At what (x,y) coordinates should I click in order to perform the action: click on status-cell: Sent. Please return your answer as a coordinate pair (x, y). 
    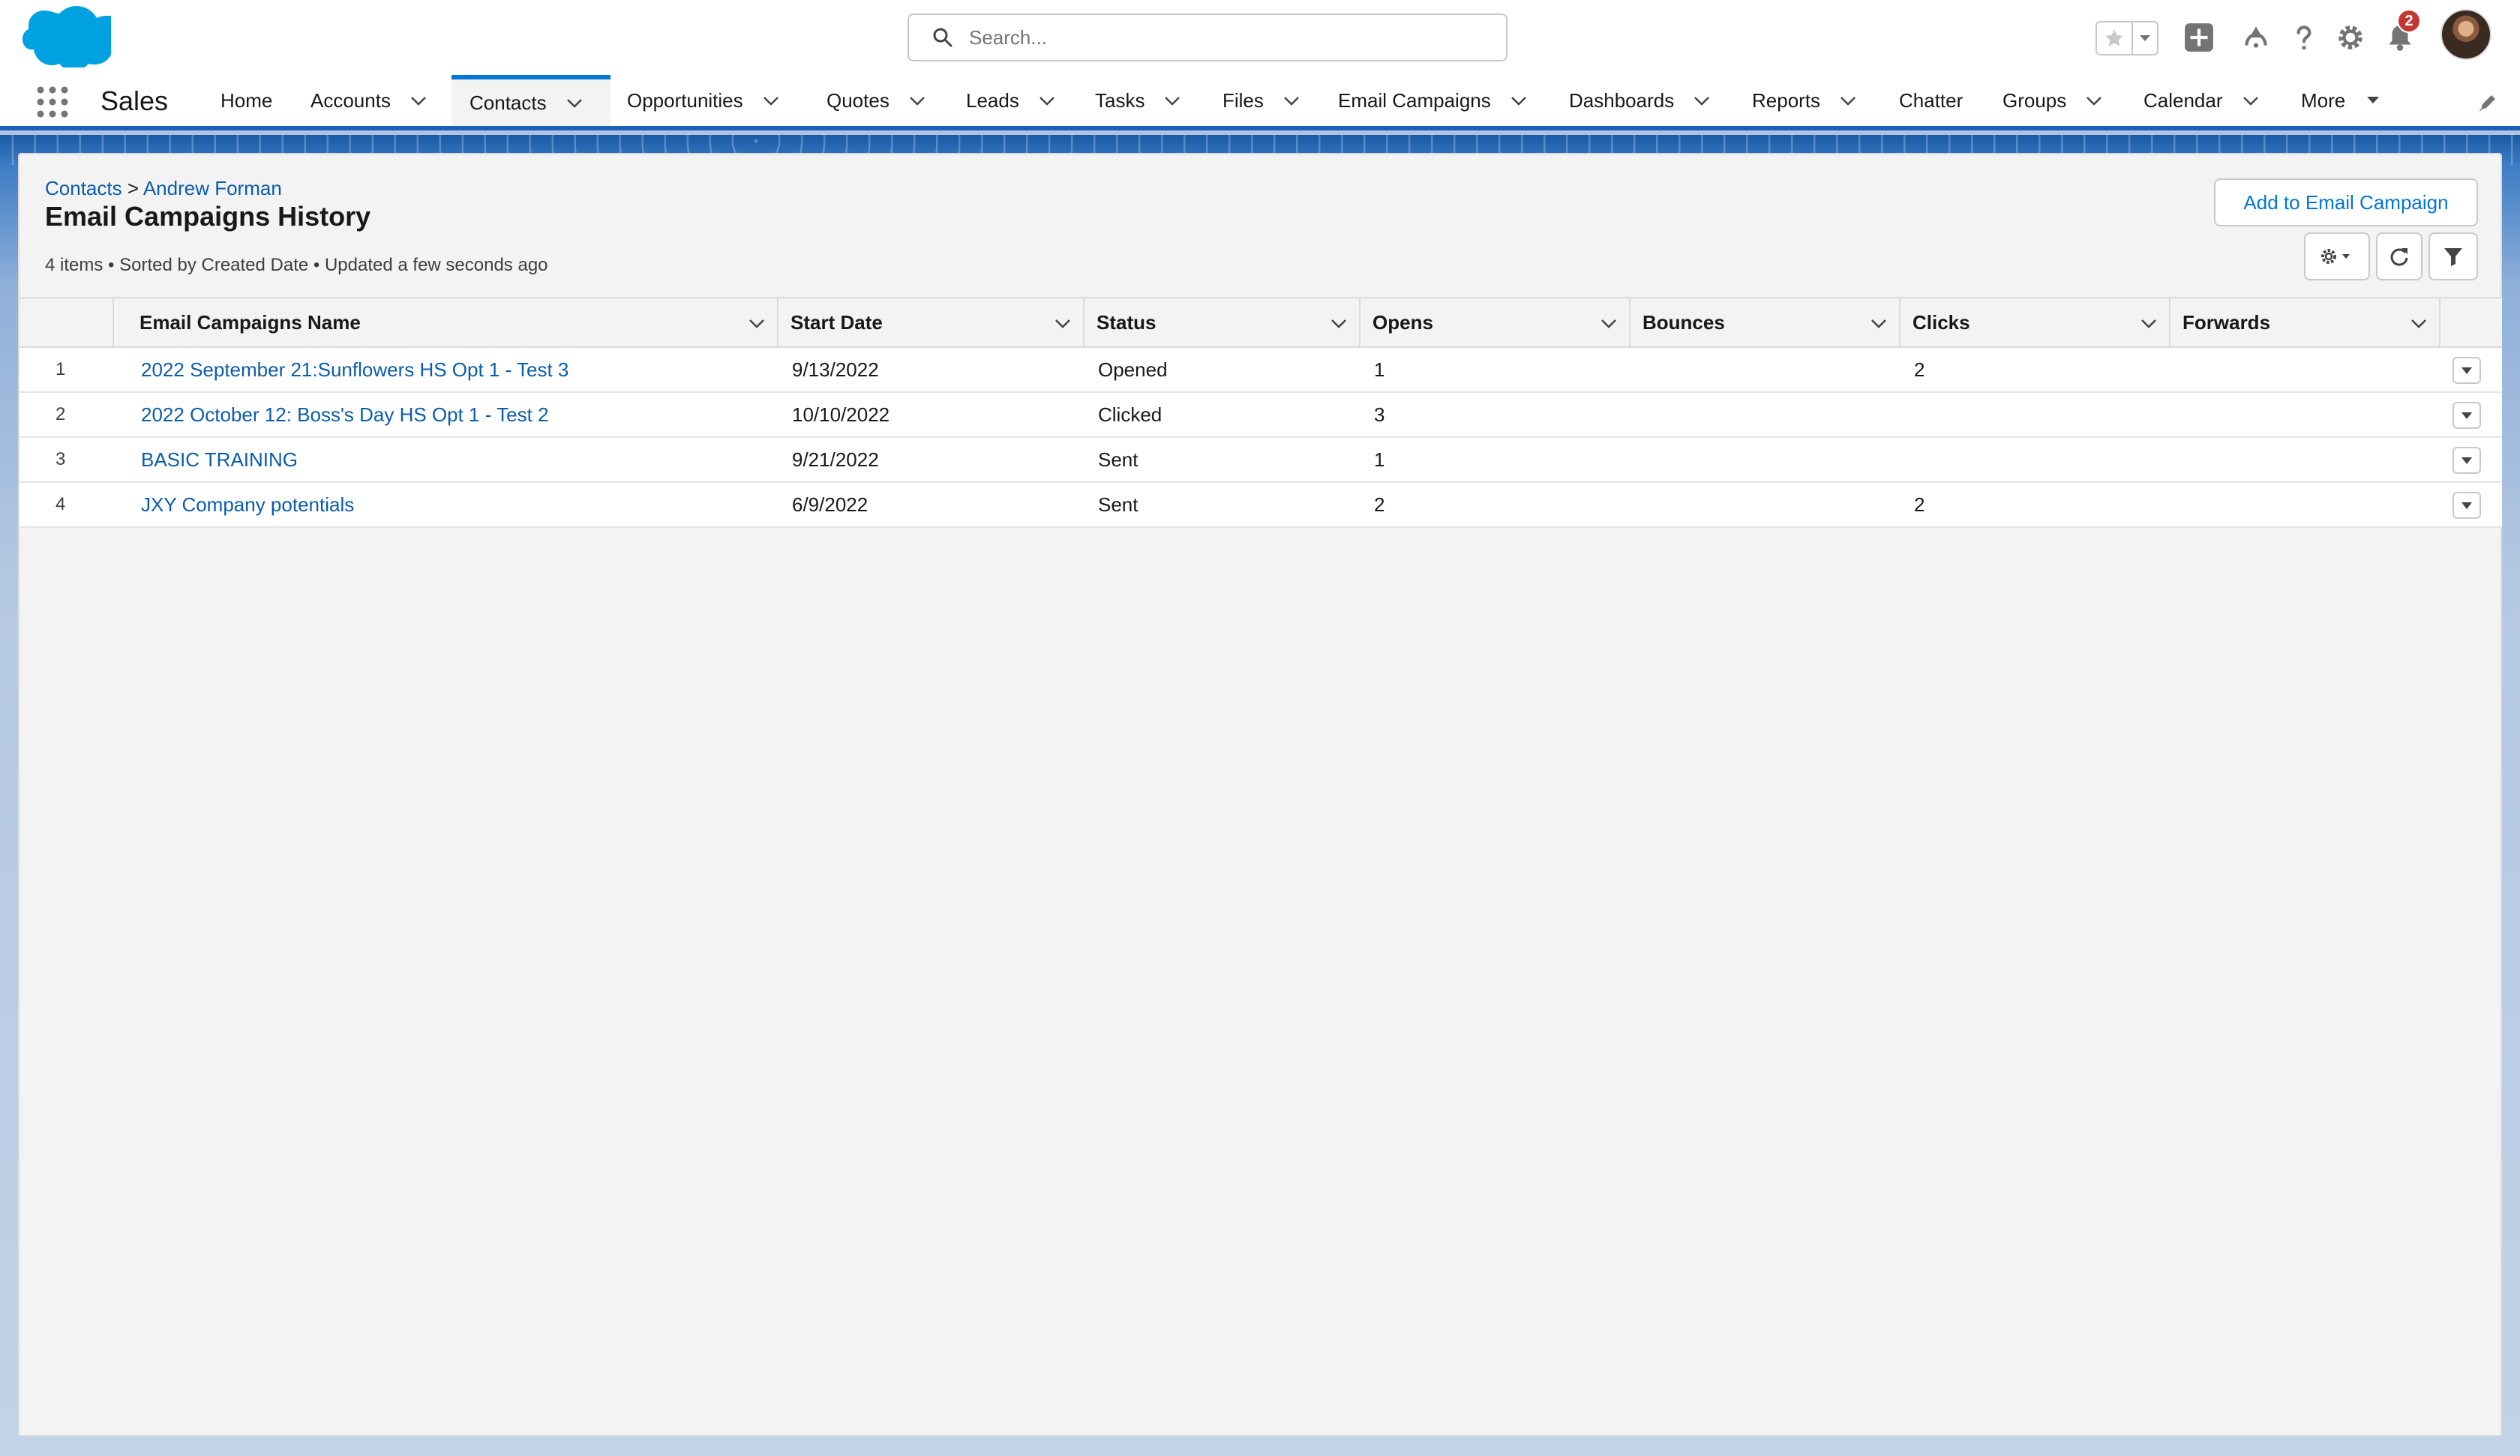
    Looking at the image, I should click on (1118, 459).